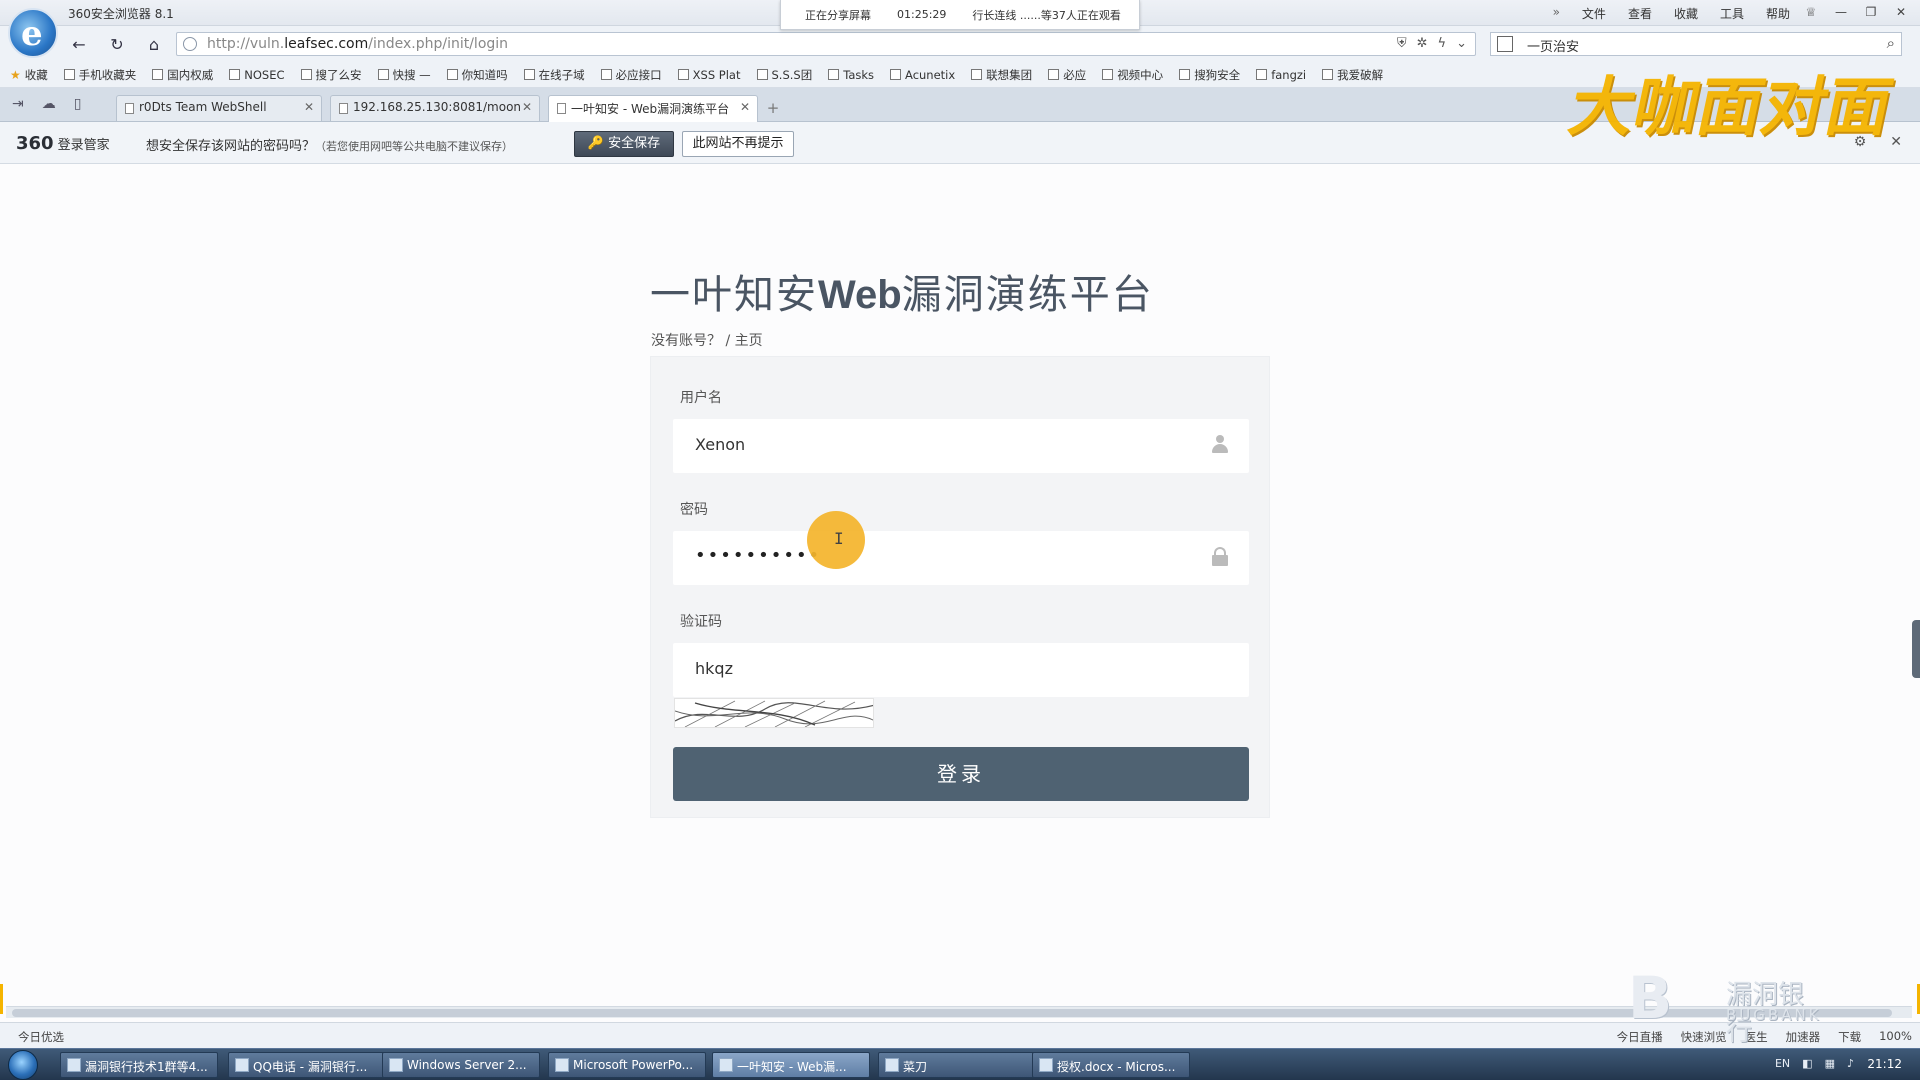 The width and height of the screenshot is (1920, 1080). I want to click on favorite-item: ★ 收藏, so click(29, 75).